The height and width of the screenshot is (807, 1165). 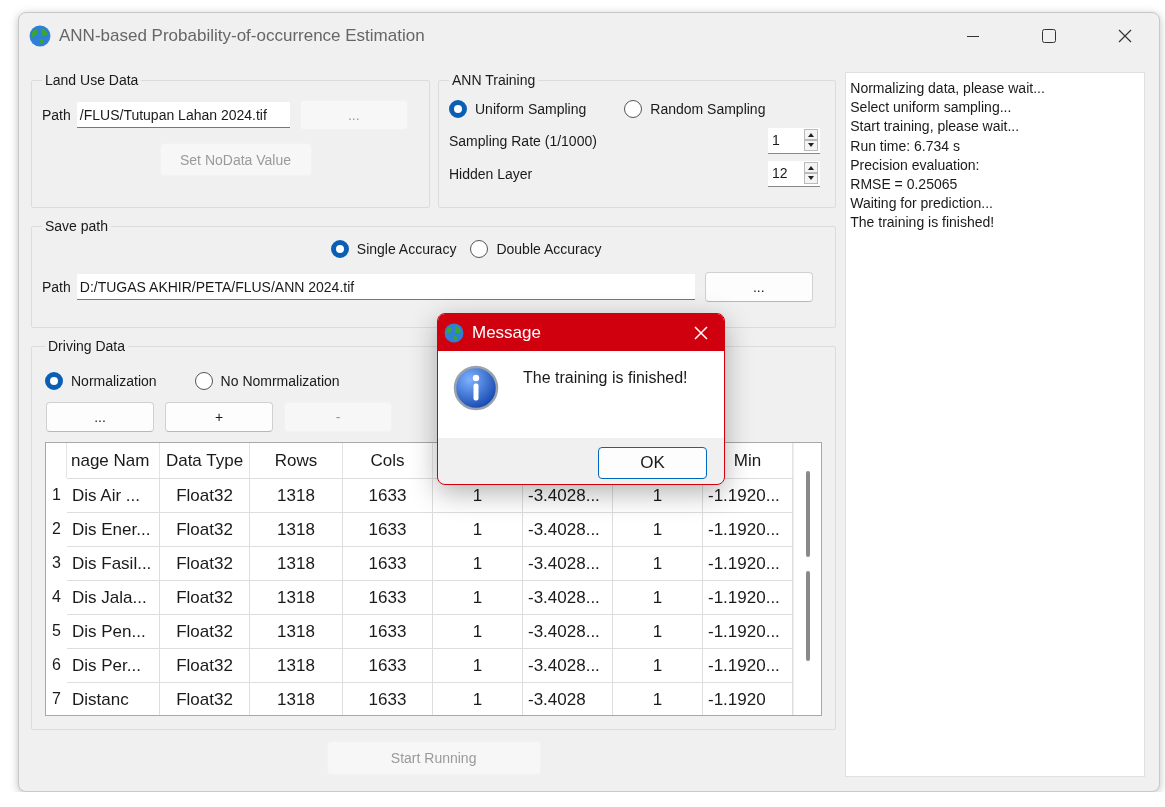 I want to click on dialog-title: Message, so click(x=507, y=332).